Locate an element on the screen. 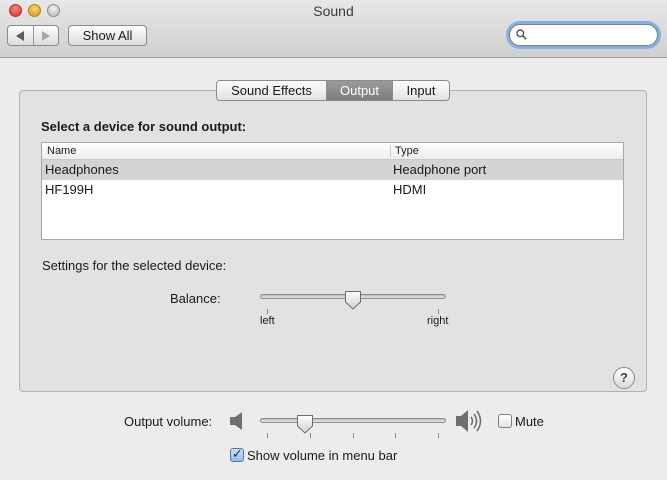 This screenshot has height=480, width=667. speaker-muted-icon is located at coordinates (236, 421).